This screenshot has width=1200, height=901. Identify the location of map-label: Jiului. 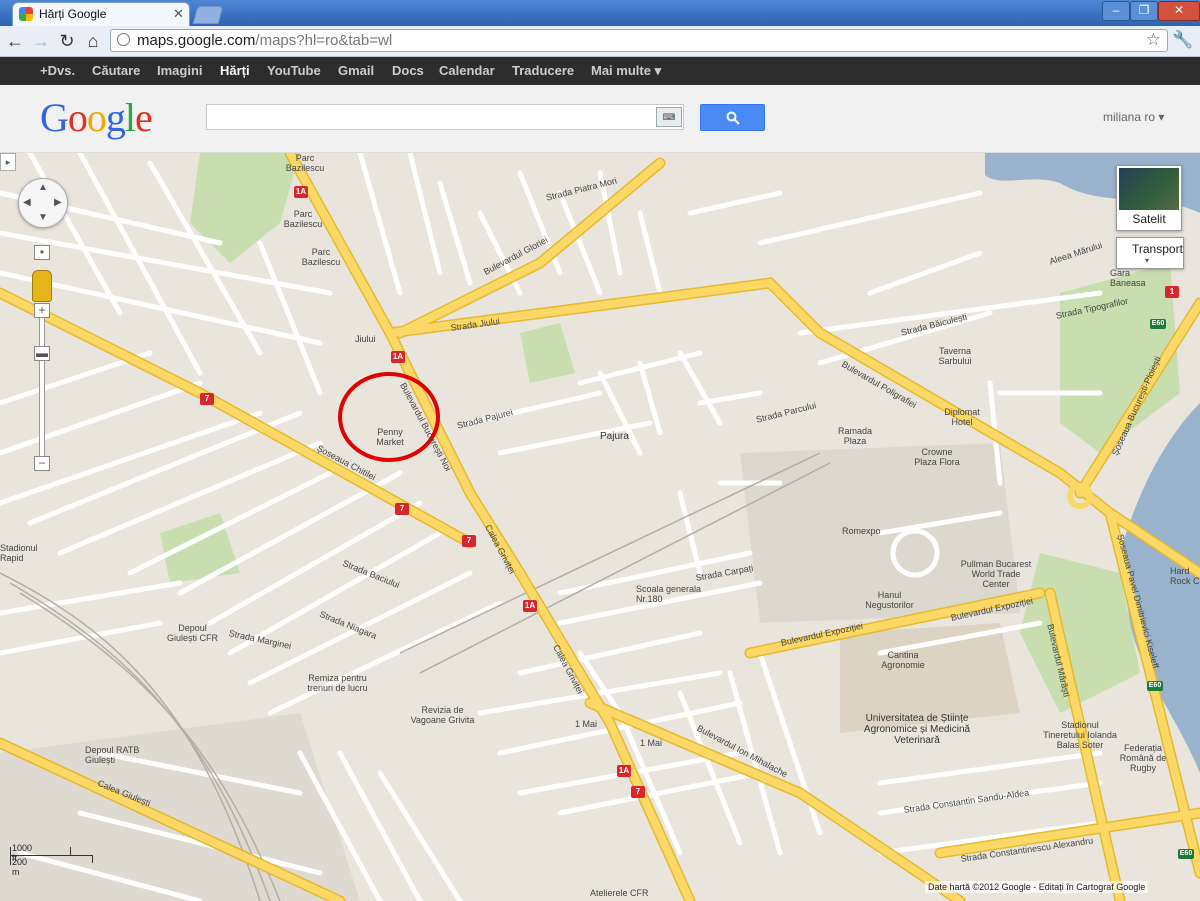
(365, 339).